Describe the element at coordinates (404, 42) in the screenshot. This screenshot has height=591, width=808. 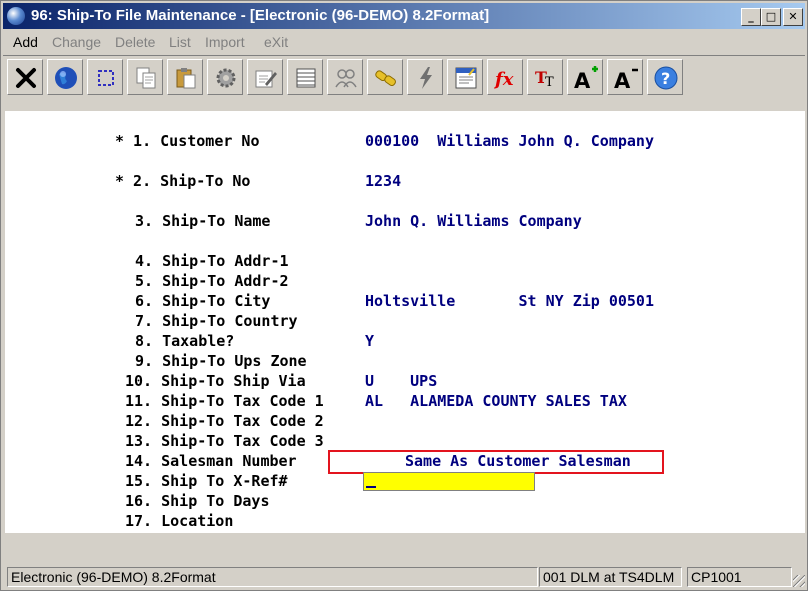
I see `menu-bar: Add Change Delete List Import eXit` at that location.